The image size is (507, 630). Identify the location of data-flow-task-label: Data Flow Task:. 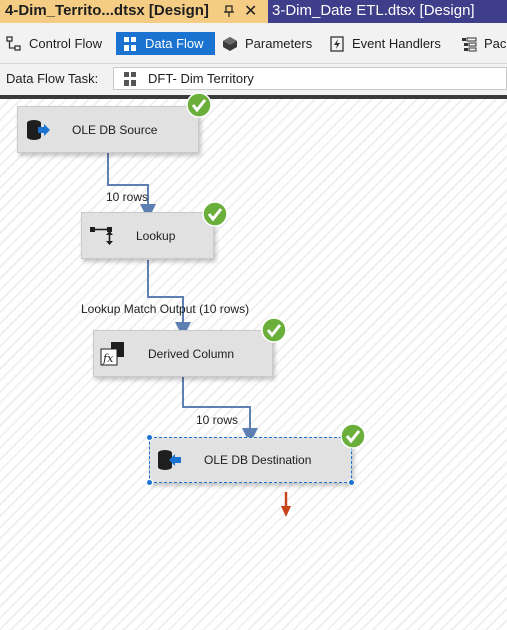
(52, 78).